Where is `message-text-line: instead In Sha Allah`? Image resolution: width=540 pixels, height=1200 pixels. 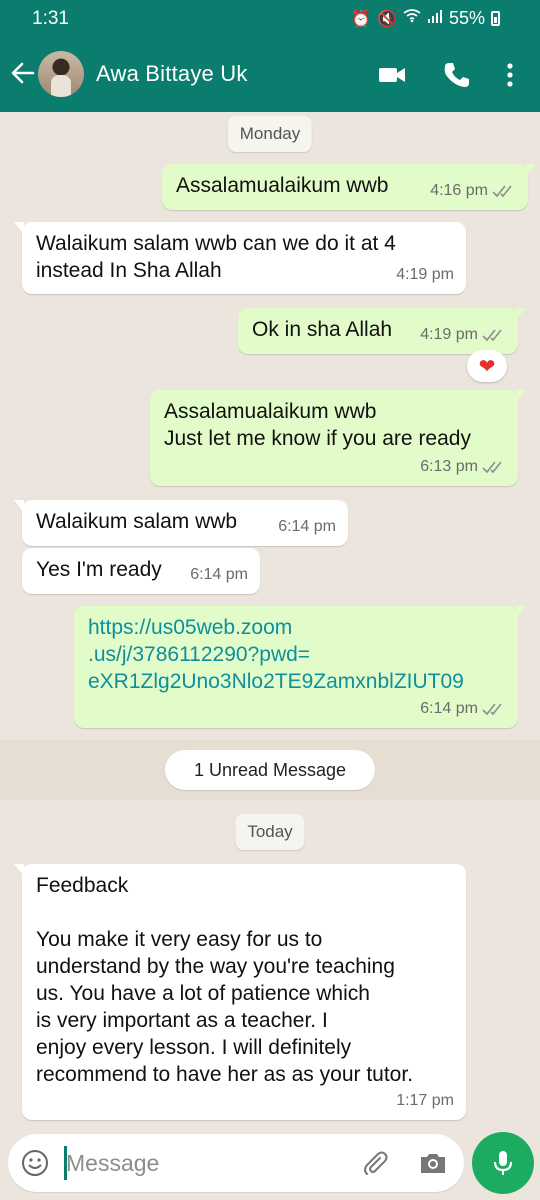
message-text-line: instead In Sha Allah is located at coordinates (129, 270).